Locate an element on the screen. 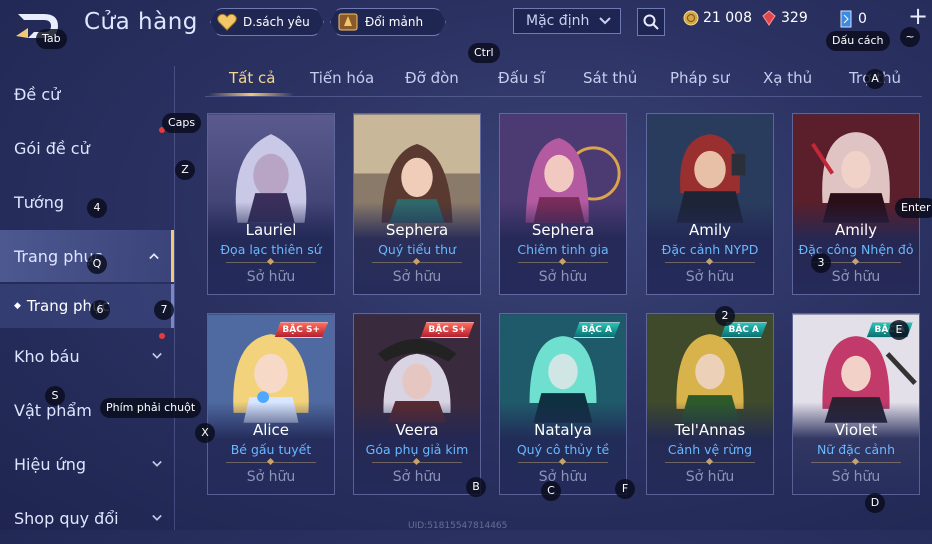 The height and width of the screenshot is (544, 932). tab-all: Tất cả is located at coordinates (252, 78).